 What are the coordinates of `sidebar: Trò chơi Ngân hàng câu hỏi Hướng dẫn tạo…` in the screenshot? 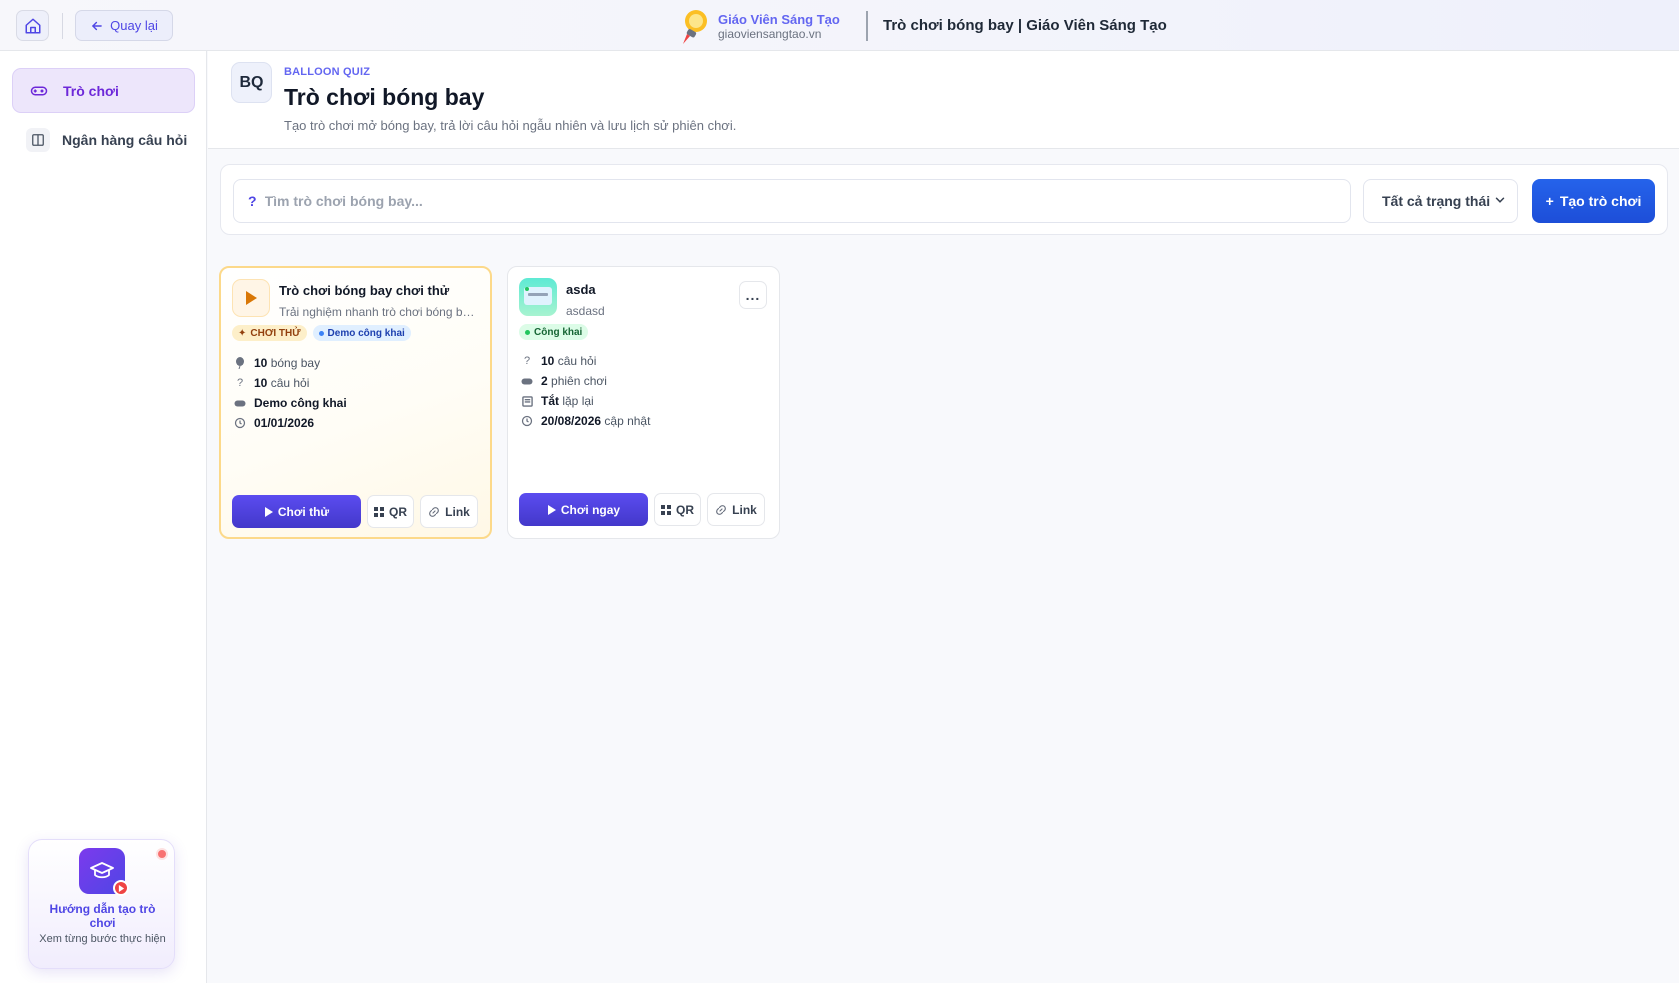 It's located at (103, 517).